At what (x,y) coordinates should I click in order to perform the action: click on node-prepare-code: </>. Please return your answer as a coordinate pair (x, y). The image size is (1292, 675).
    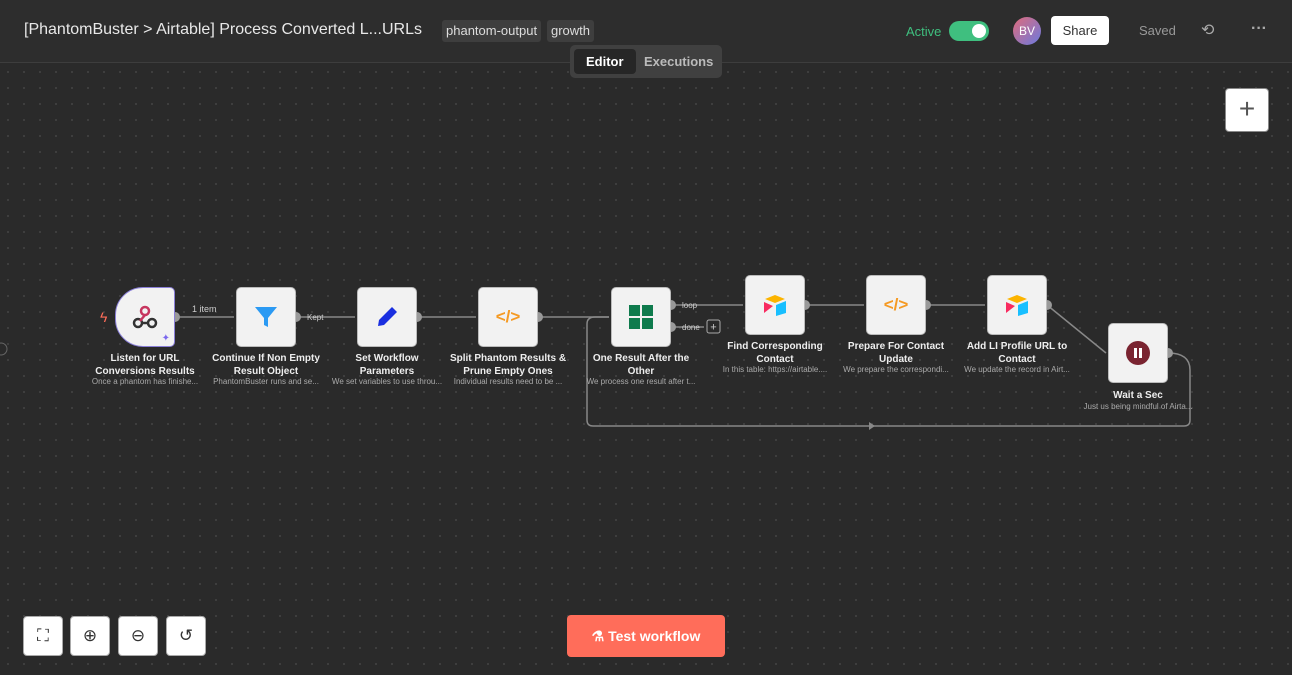
    Looking at the image, I should click on (896, 305).